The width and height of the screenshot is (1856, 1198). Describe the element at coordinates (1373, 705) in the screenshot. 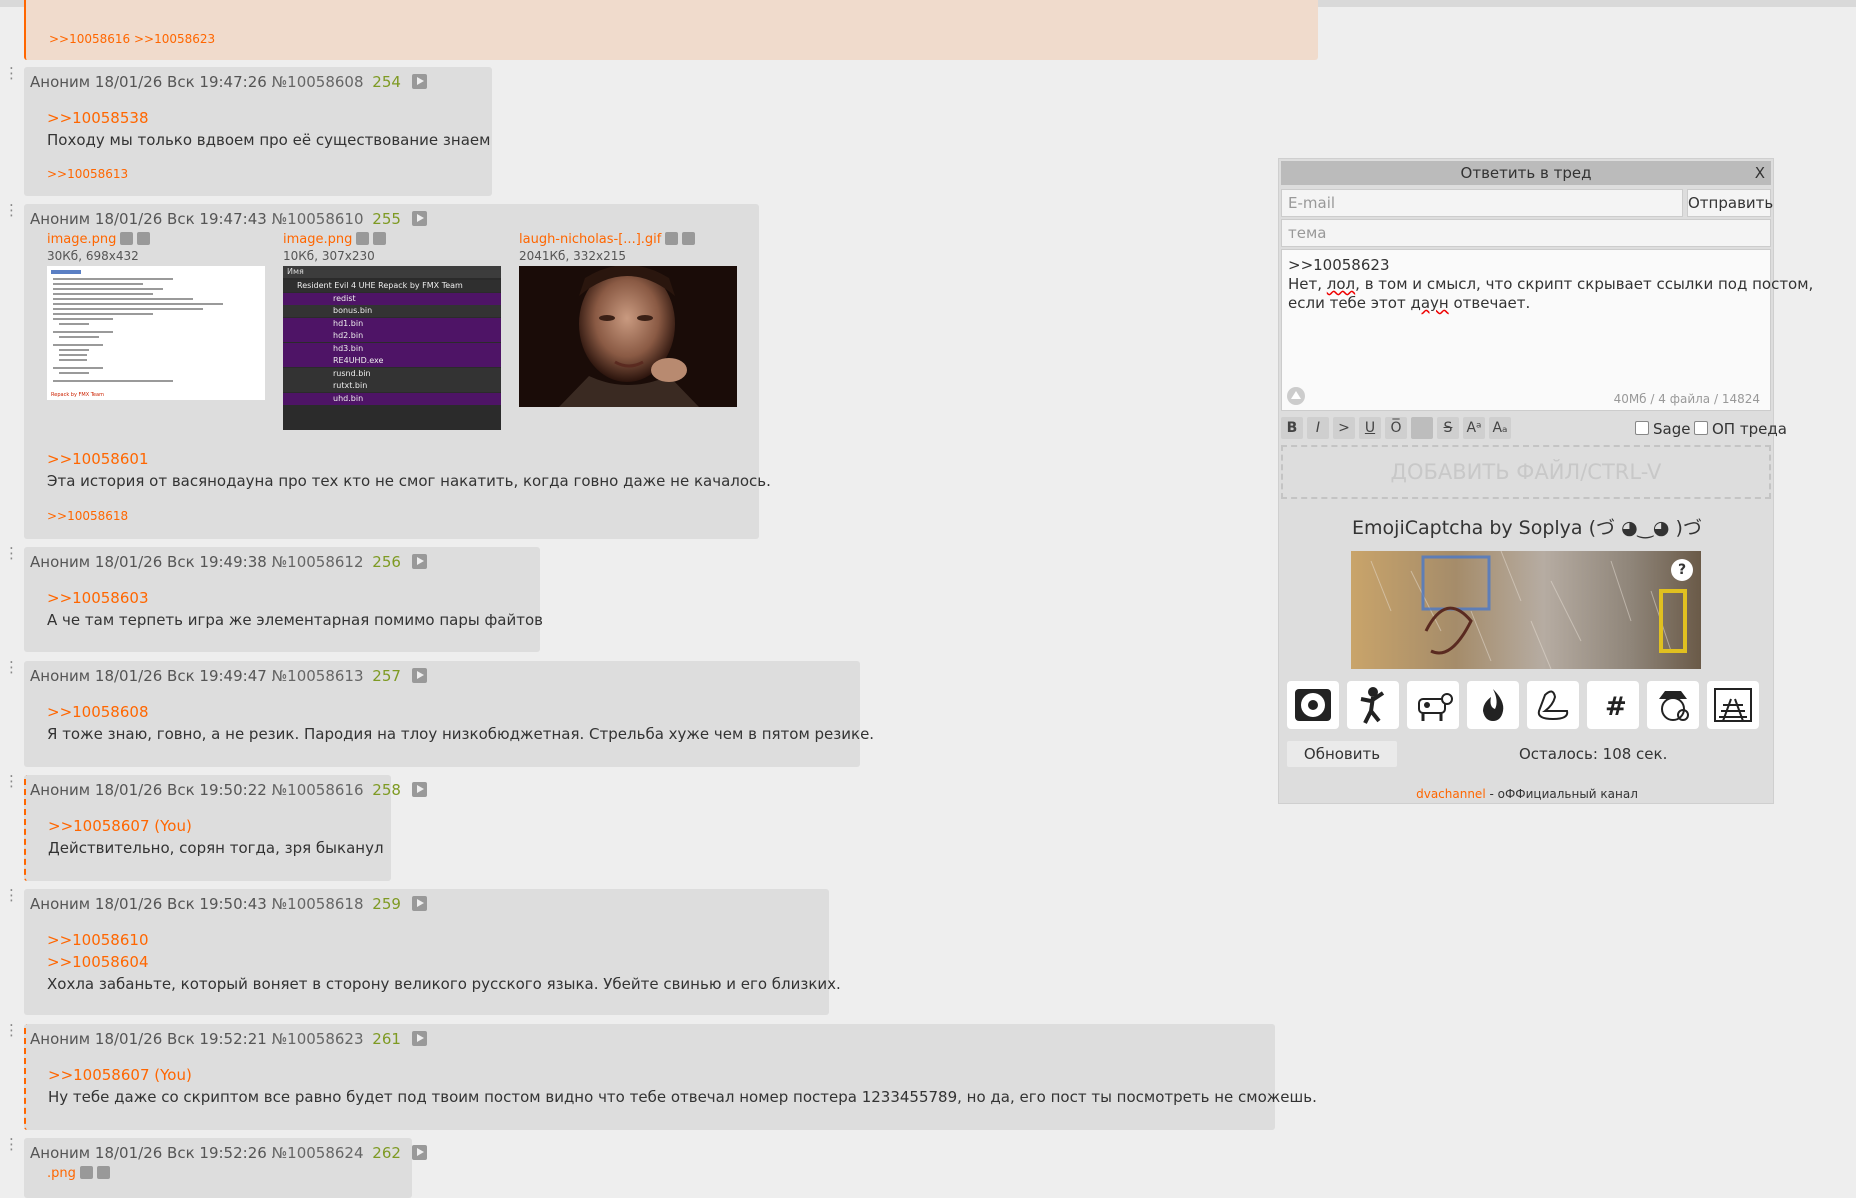

I see `dancer-icon` at that location.